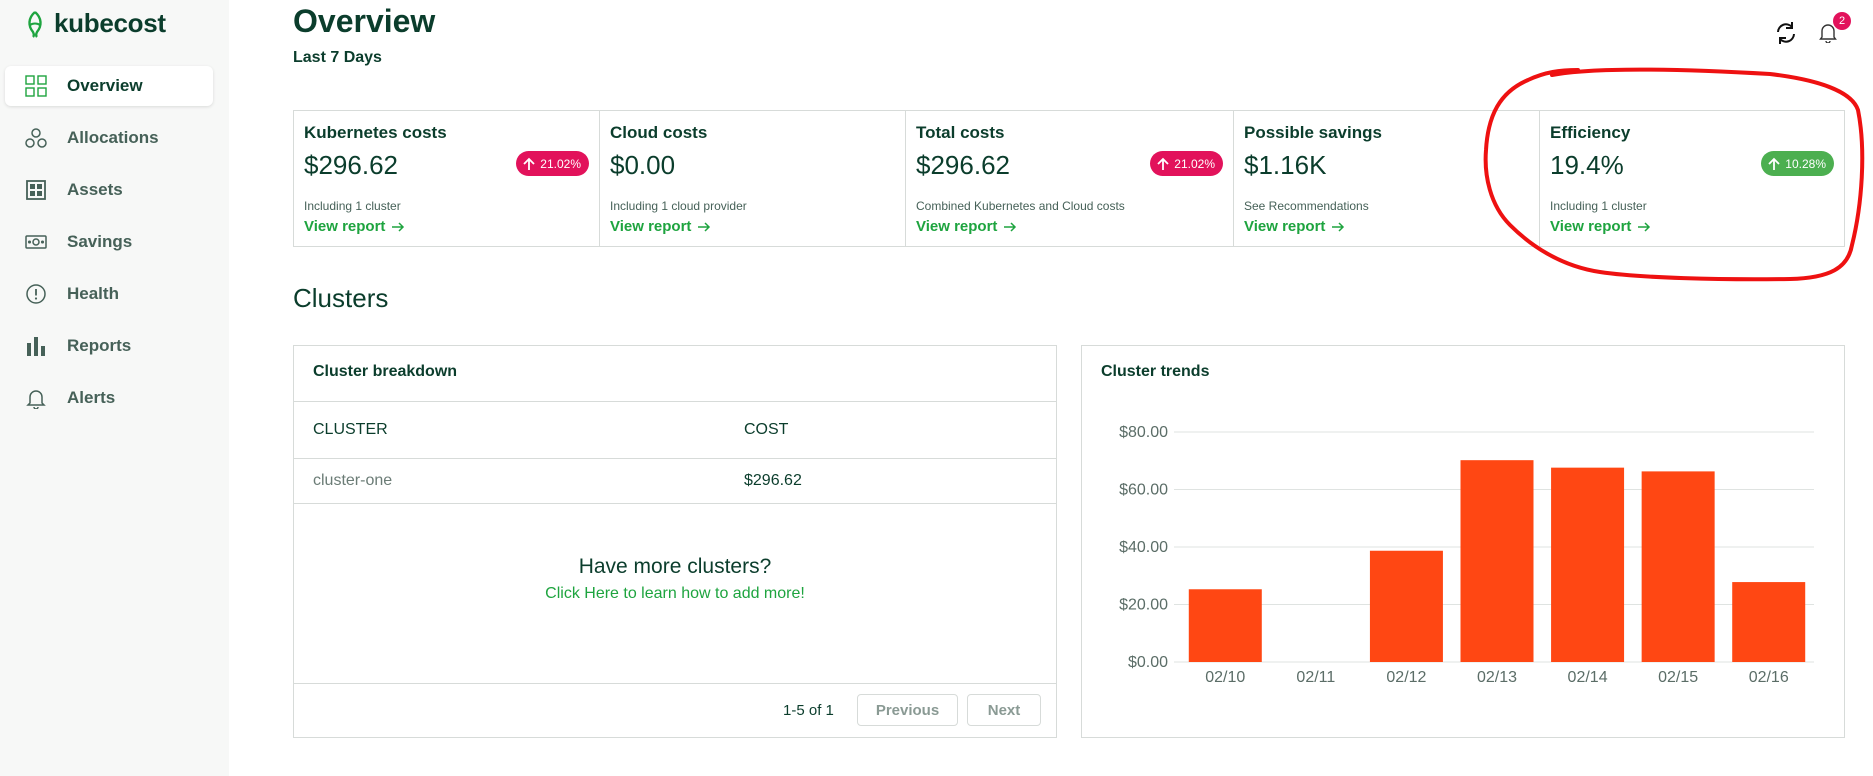 The height and width of the screenshot is (776, 1873). I want to click on change-badge: 21.02%, so click(1186, 163).